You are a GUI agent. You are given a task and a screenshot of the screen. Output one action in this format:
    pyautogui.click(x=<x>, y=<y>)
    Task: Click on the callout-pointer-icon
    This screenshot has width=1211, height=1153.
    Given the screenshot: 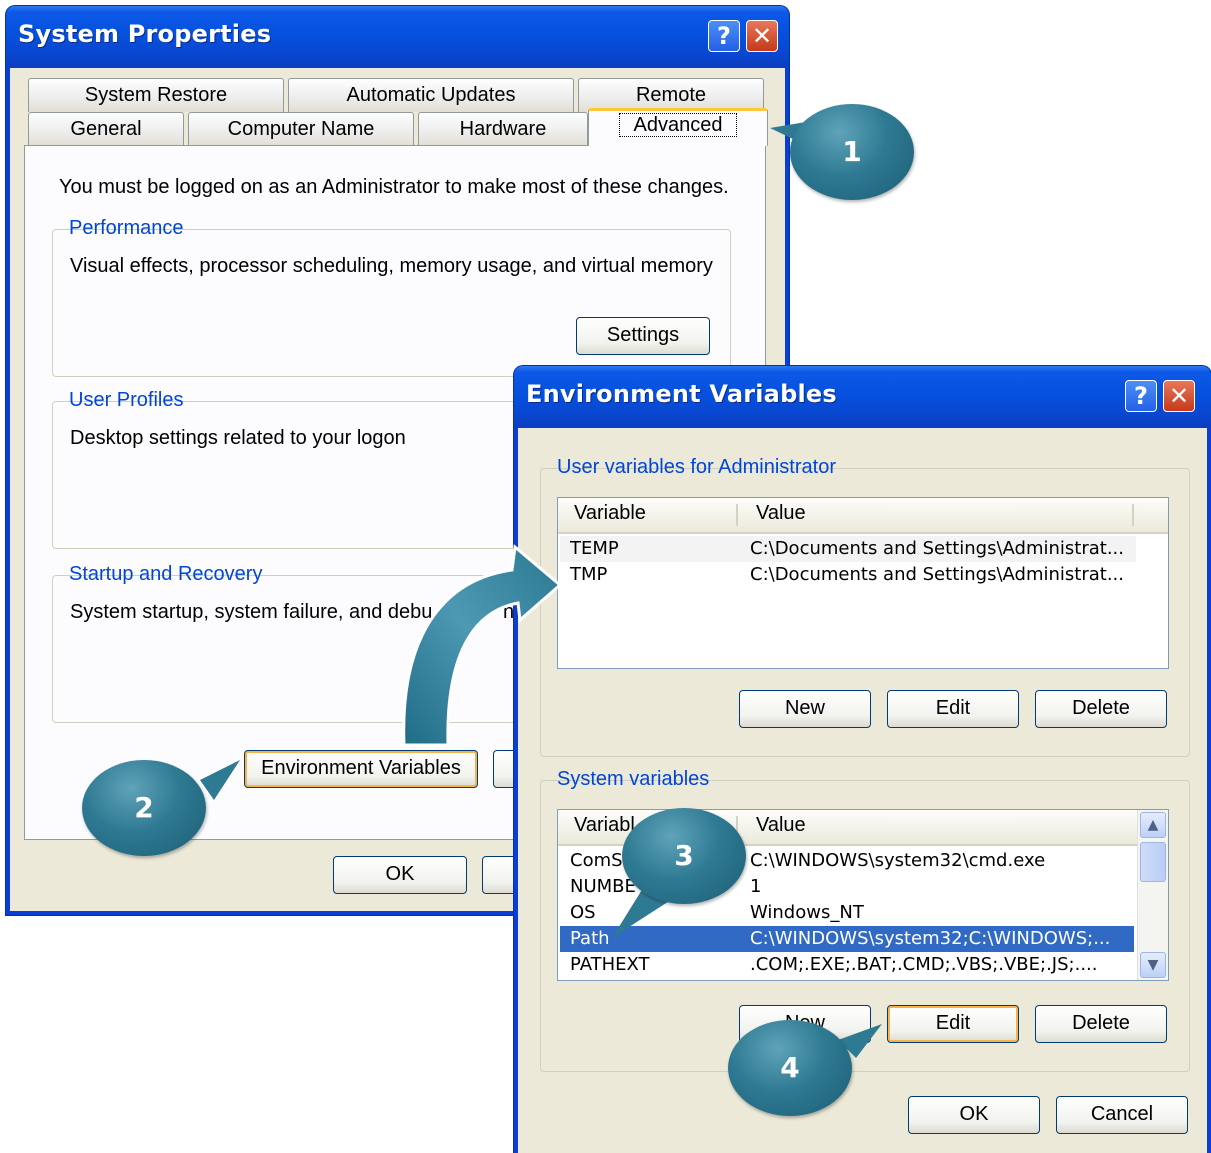 What is the action you would take?
    pyautogui.click(x=220, y=780)
    